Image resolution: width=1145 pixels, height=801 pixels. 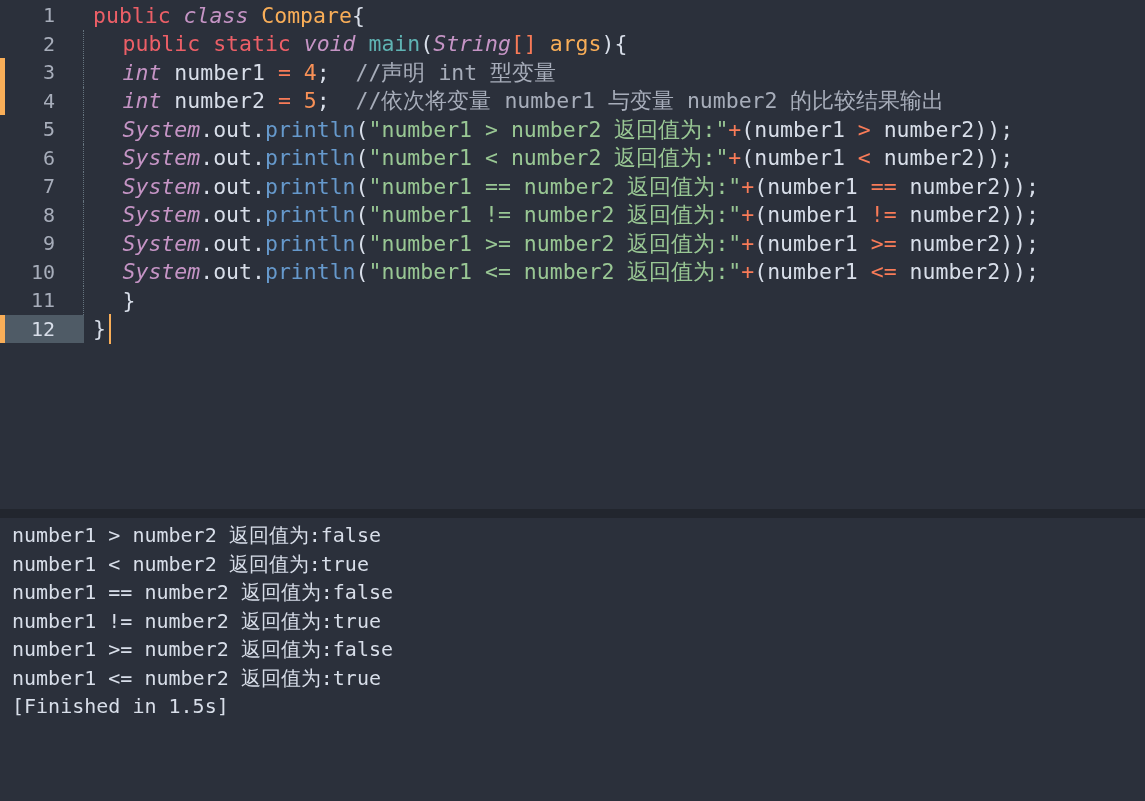 What do you see at coordinates (191, 564) in the screenshot?
I see `output-line: number1 < number2 返回值为:true` at bounding box center [191, 564].